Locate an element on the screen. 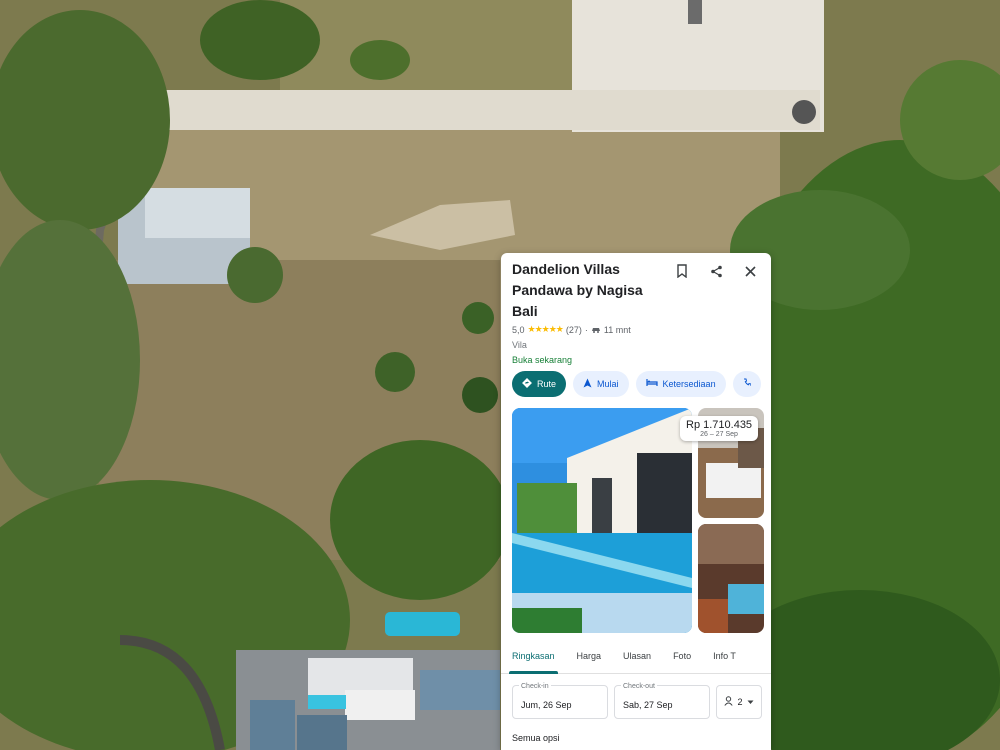 The width and height of the screenshot is (1000, 750). navigation-icon is located at coordinates (587, 384).